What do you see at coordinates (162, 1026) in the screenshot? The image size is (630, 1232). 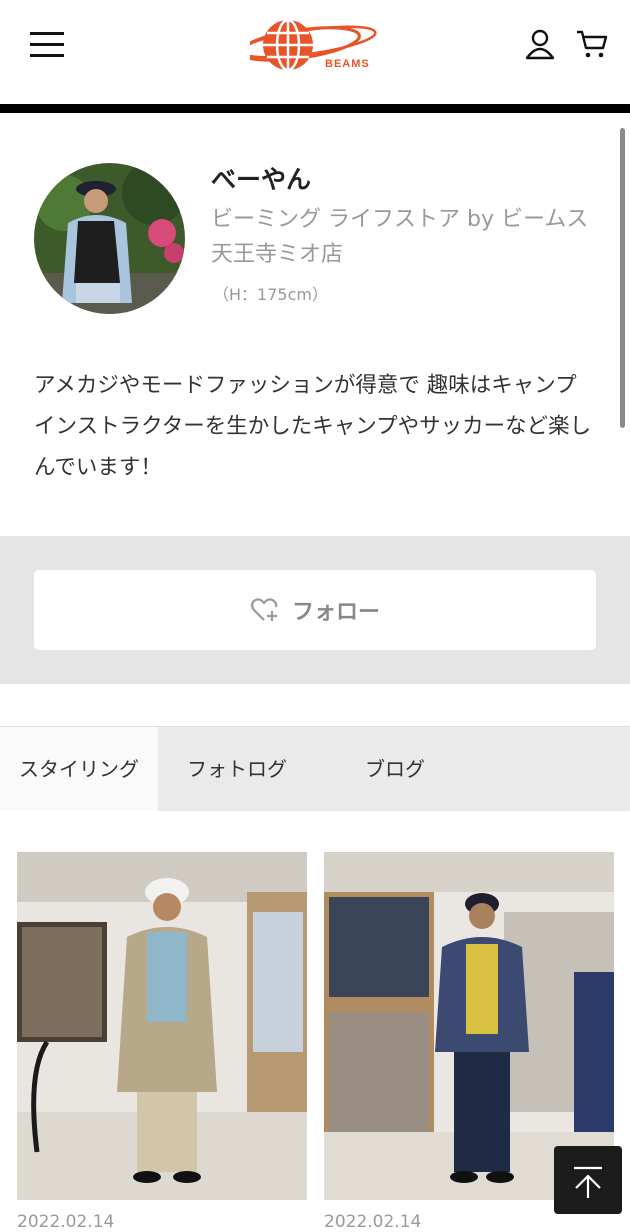 I see `styling-photo` at bounding box center [162, 1026].